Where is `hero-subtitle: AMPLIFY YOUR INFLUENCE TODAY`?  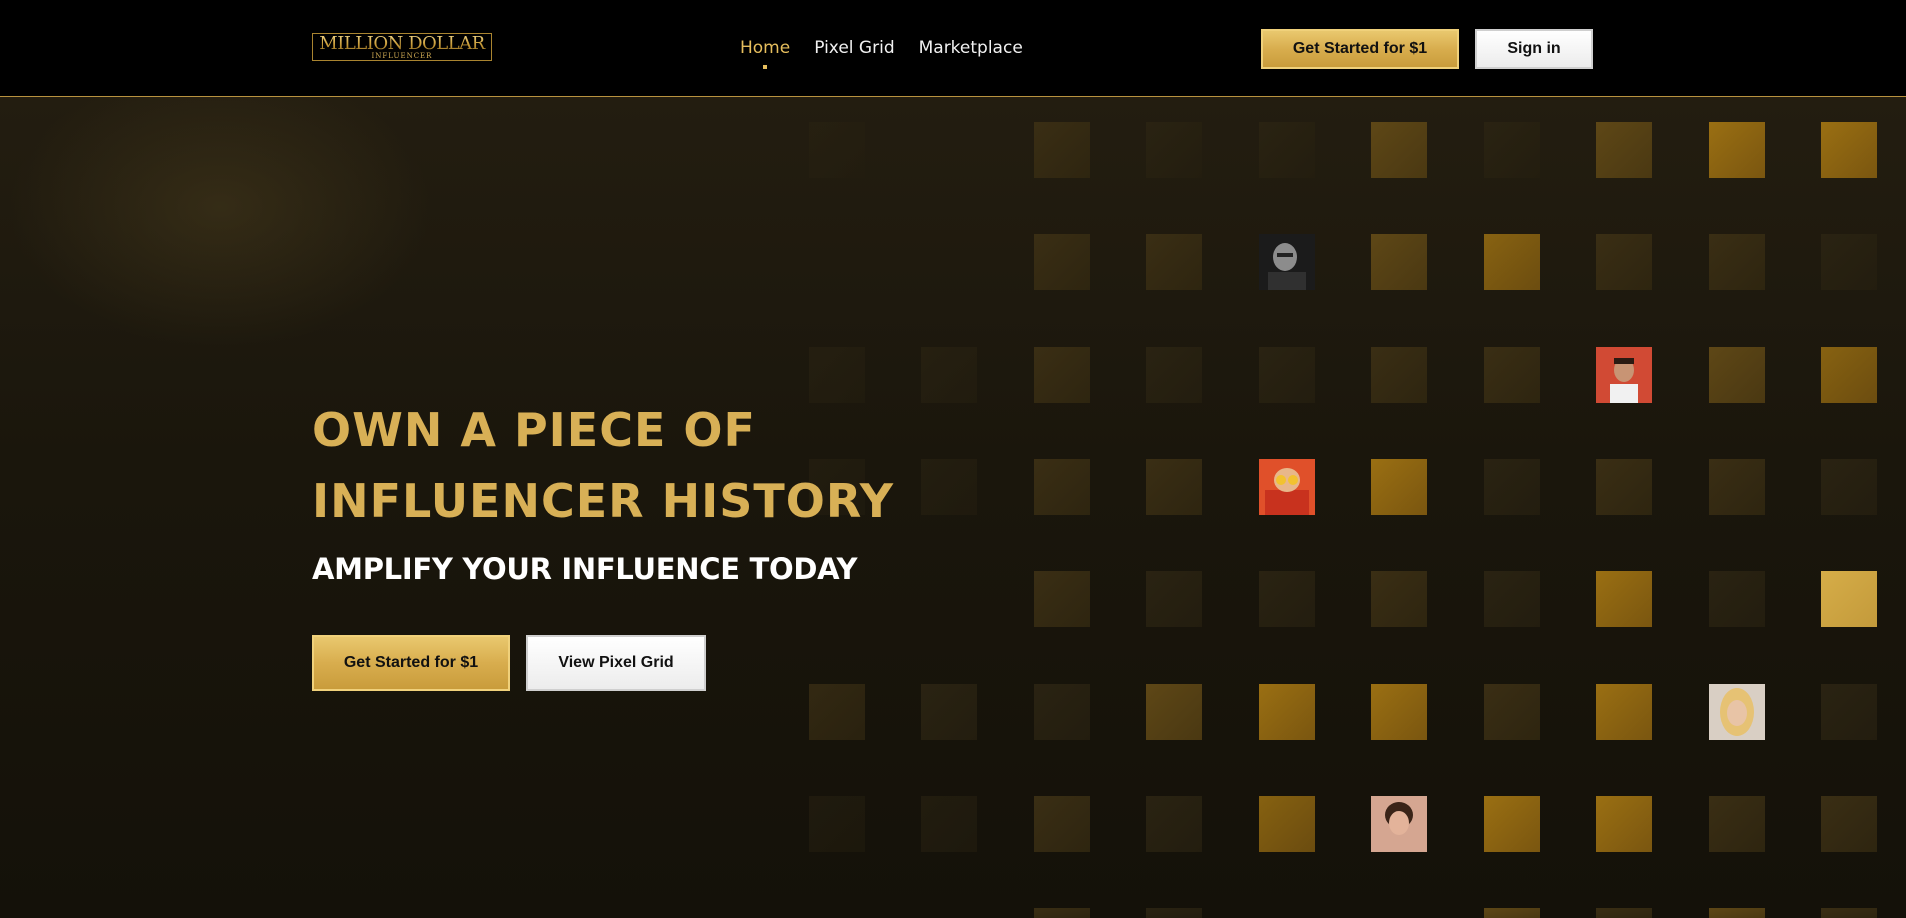
hero-subtitle: AMPLIFY YOUR INFLUENCE TODAY is located at coordinates (585, 569).